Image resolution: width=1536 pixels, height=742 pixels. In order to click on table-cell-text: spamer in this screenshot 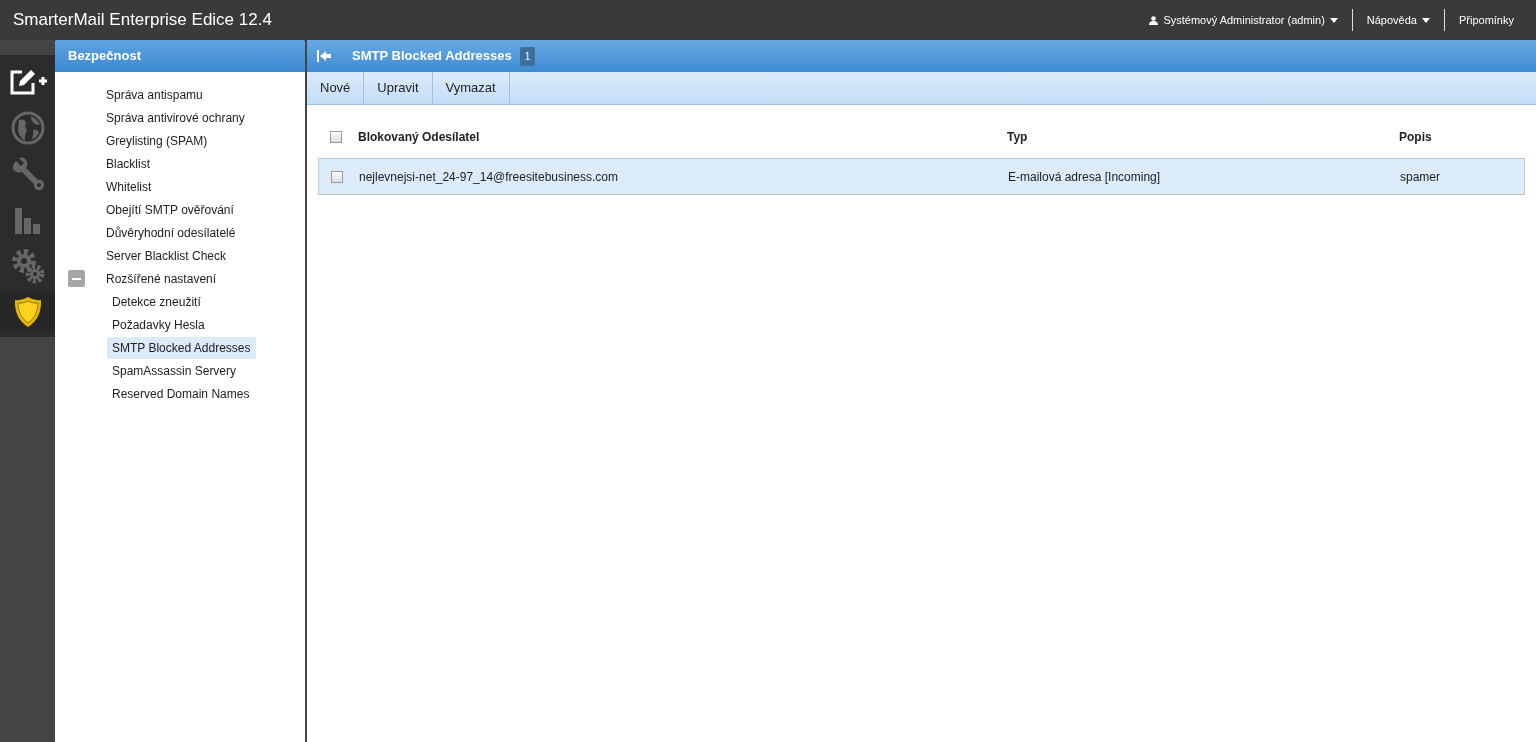, I will do `click(1420, 177)`.